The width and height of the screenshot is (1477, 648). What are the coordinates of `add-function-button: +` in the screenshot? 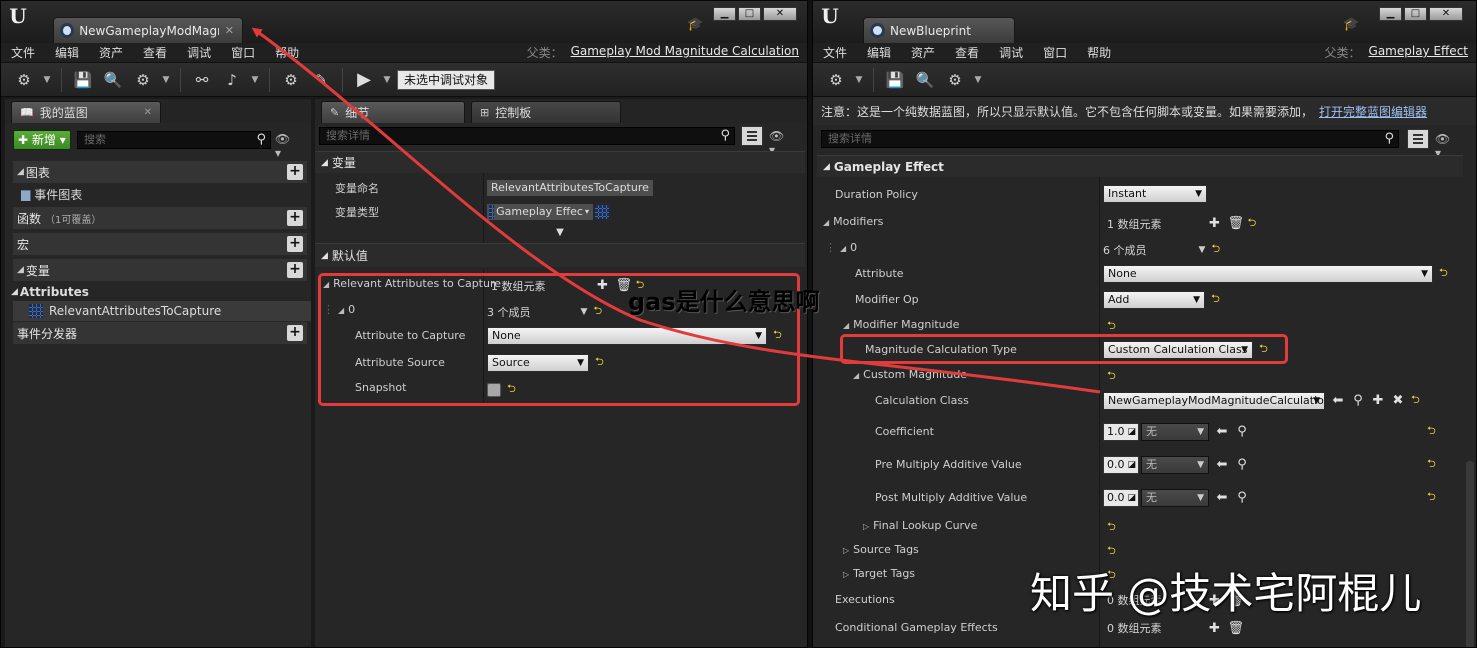 It's located at (295, 218).